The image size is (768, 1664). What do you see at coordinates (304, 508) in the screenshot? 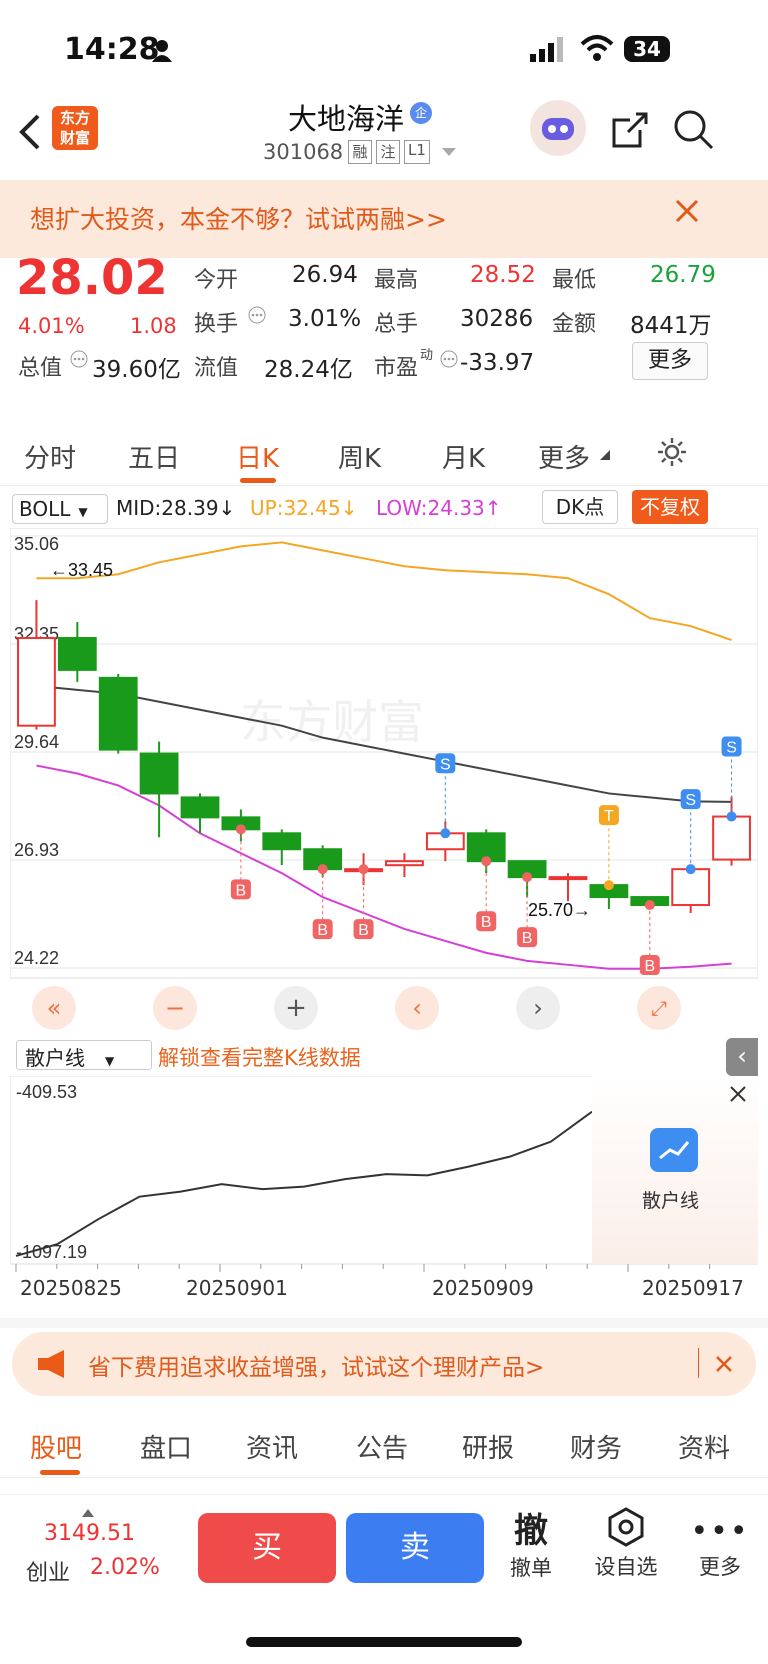
I see `boll-up: UP:32.45↓` at bounding box center [304, 508].